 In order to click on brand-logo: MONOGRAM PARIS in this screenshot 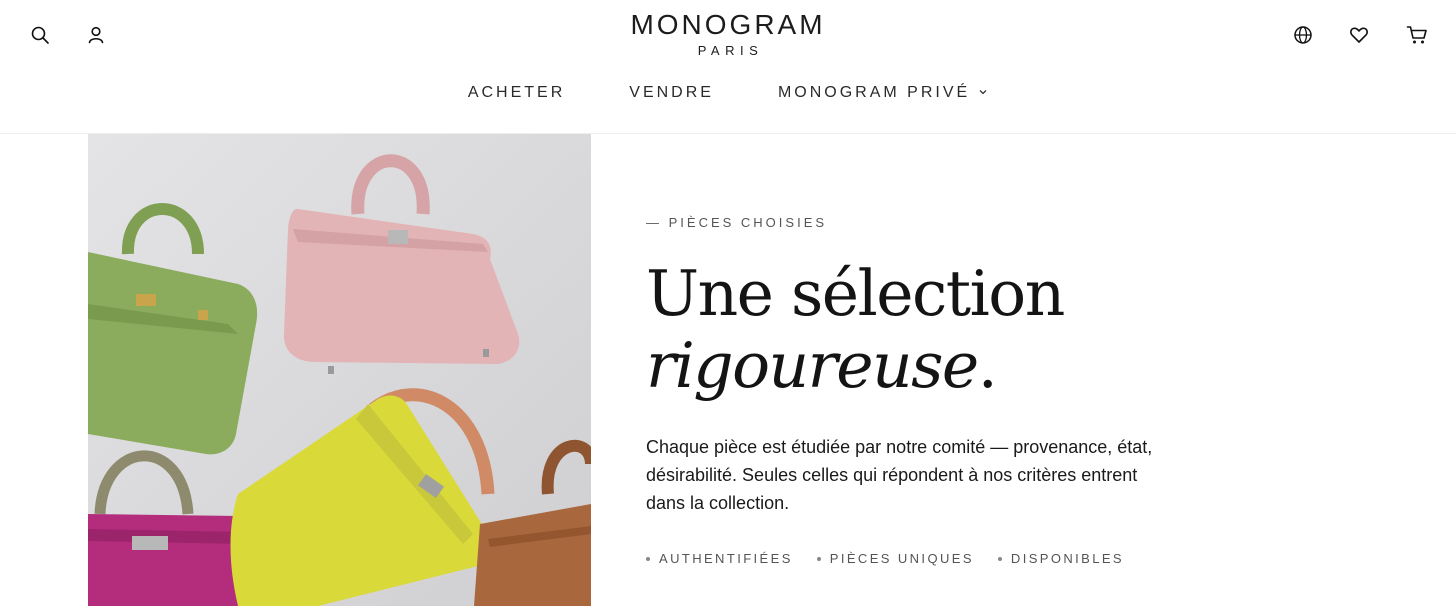, I will do `click(728, 33)`.